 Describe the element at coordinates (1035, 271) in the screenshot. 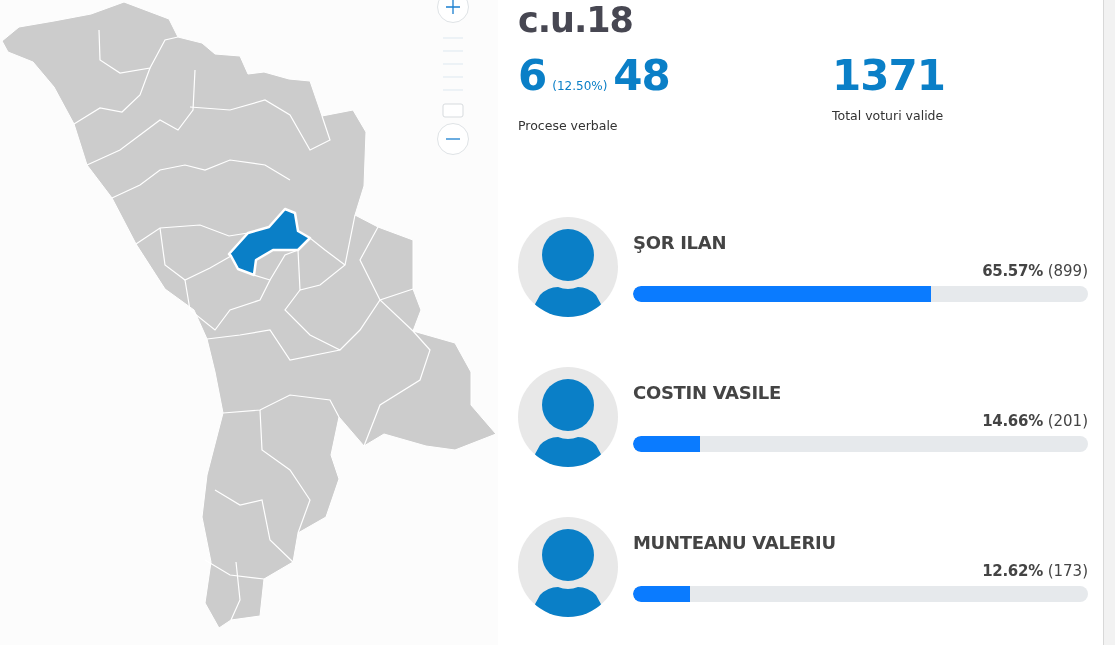

I see `vote-result: 65.57% (899)` at that location.